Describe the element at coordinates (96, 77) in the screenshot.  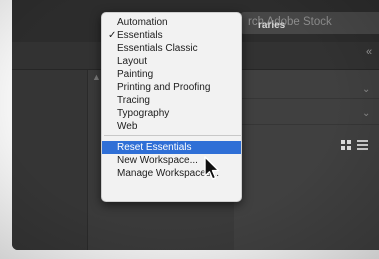
I see `chevron-up-icon: ▲` at that location.